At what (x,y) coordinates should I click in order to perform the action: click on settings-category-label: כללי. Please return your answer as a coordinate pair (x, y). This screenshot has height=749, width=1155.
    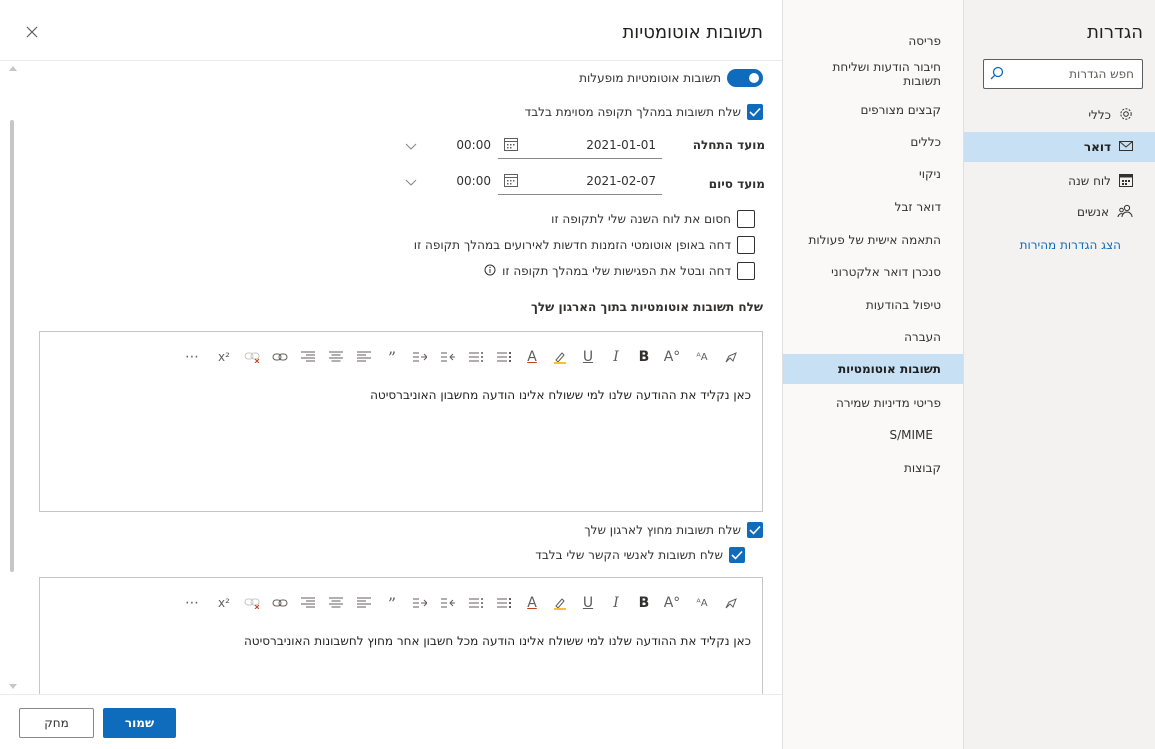
    Looking at the image, I should click on (1099, 115).